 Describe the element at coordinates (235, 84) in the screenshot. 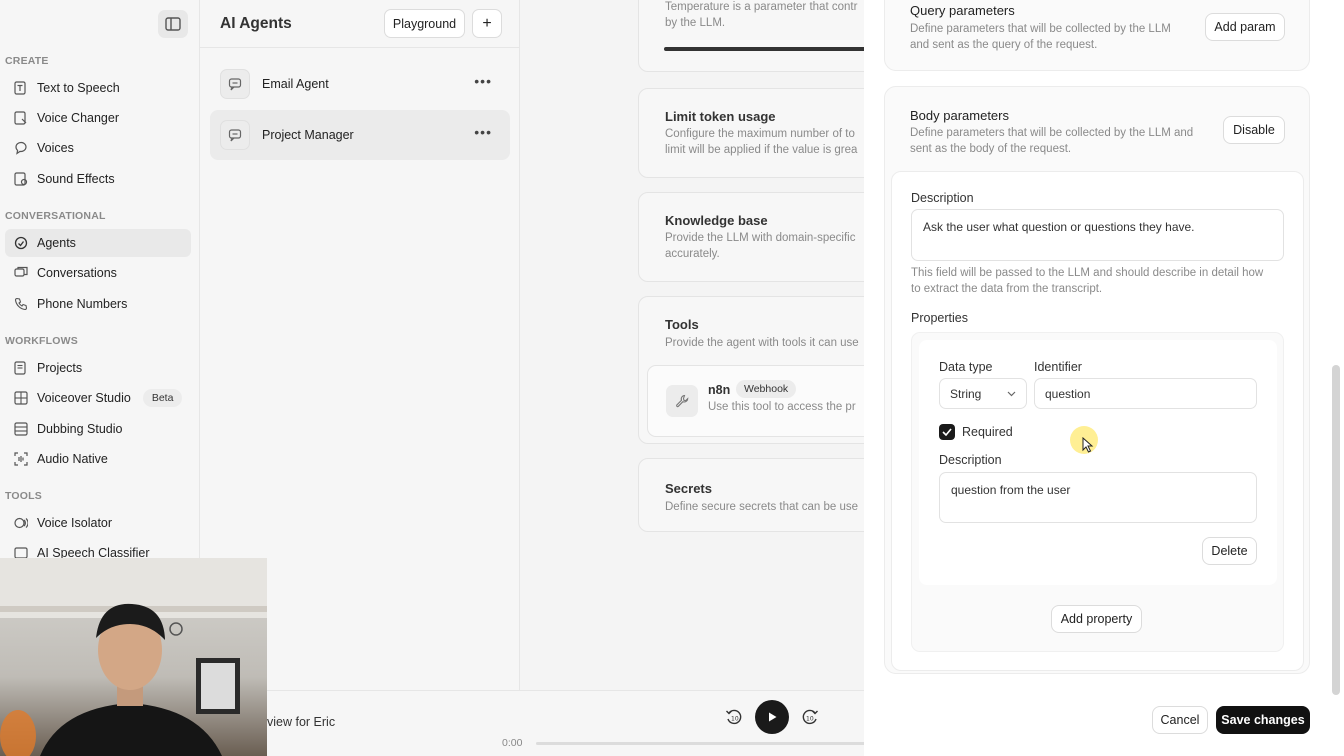

I see `agent-chat-icon` at that location.